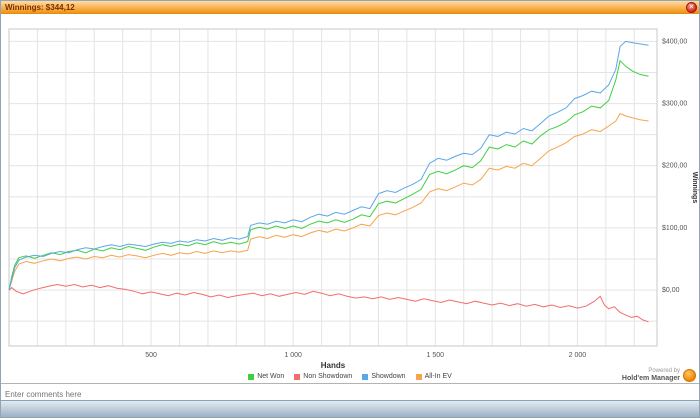 Image resolution: width=700 pixels, height=418 pixels. Describe the element at coordinates (328, 376) in the screenshot. I see `legend-label: Non Showdown` at that location.